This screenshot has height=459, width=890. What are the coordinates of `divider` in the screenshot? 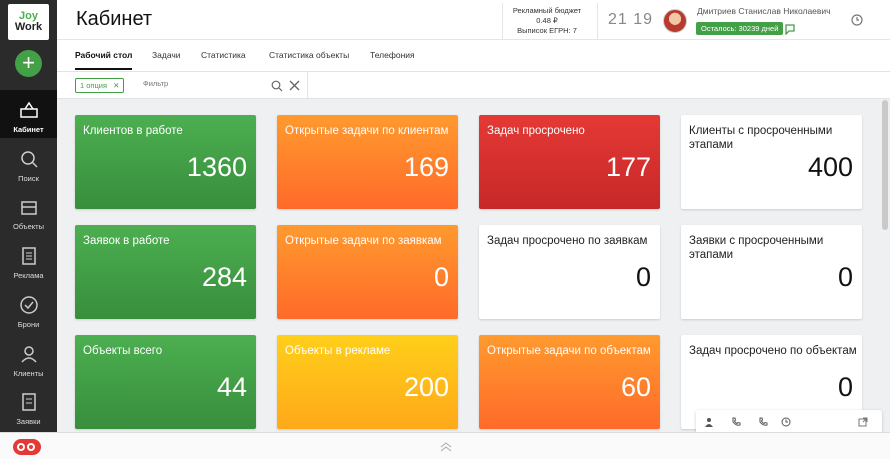 It's located at (307, 85).